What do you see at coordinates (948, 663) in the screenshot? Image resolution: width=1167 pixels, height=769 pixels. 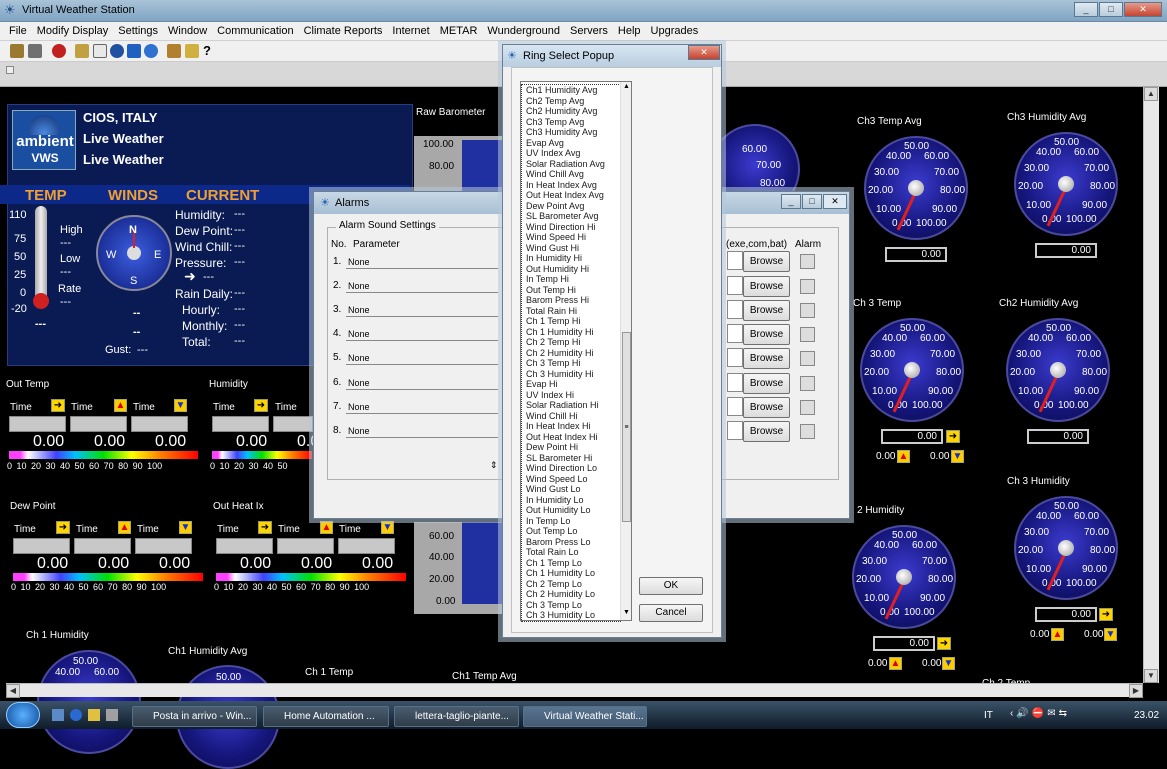 I see `ch2-humidity-down-icon: ▼` at bounding box center [948, 663].